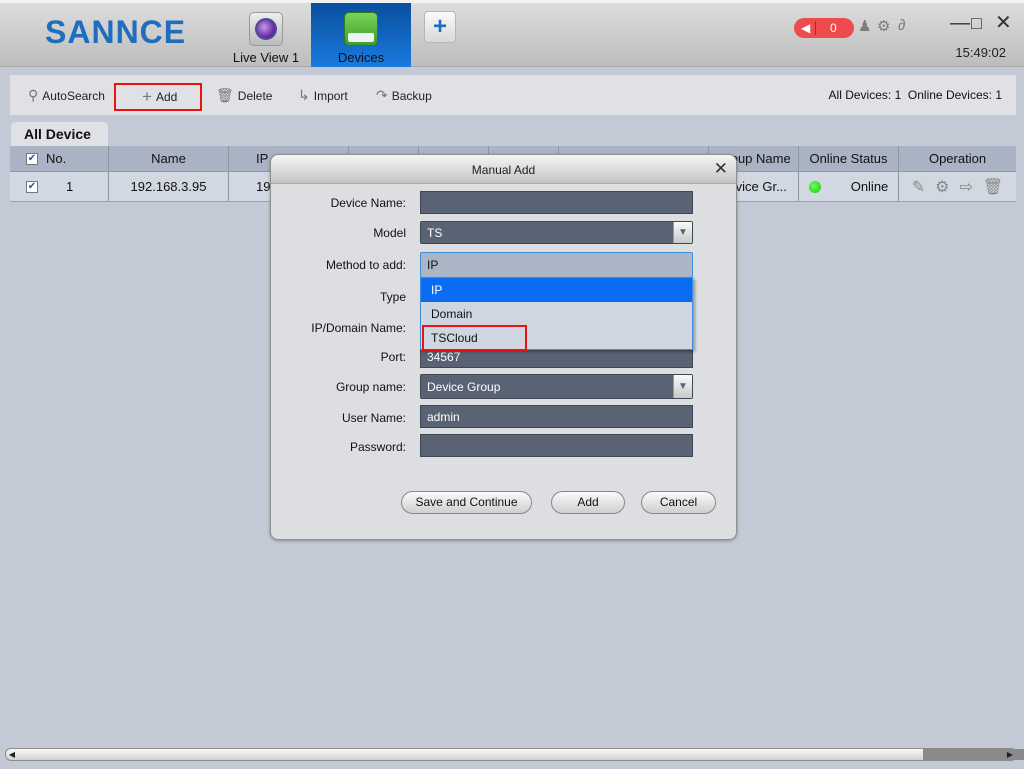 The image size is (1024, 769). I want to click on tab-live-view-label: Live View 1, so click(266, 57).